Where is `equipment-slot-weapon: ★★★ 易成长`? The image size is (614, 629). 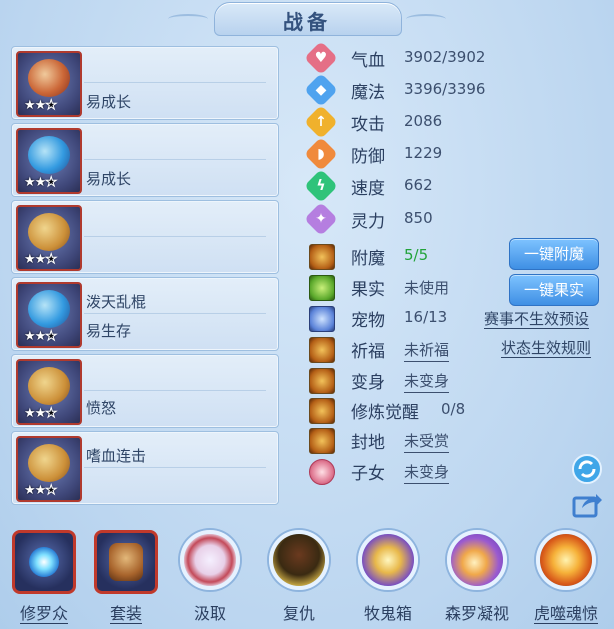
equipment-slot-weapon: ★★★ 易成长 is located at coordinates (145, 83).